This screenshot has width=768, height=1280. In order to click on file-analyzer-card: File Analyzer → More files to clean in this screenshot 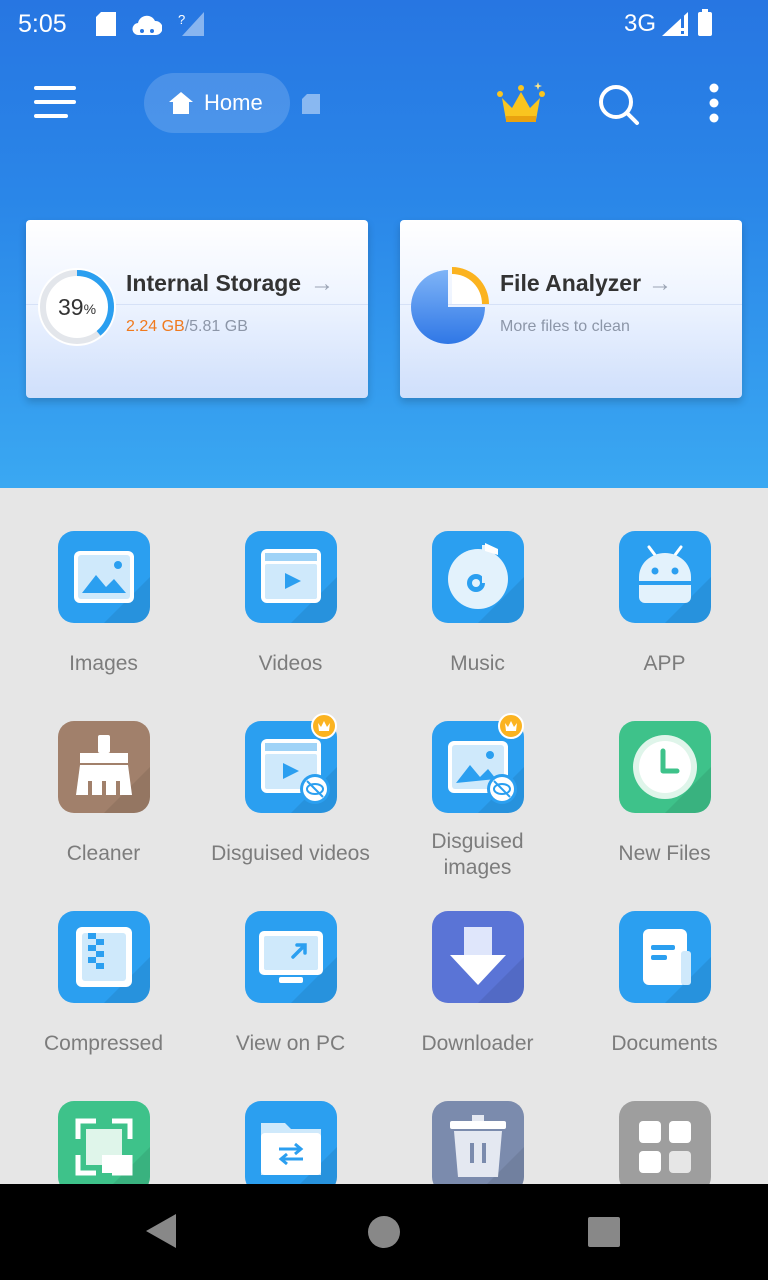, I will do `click(571, 309)`.